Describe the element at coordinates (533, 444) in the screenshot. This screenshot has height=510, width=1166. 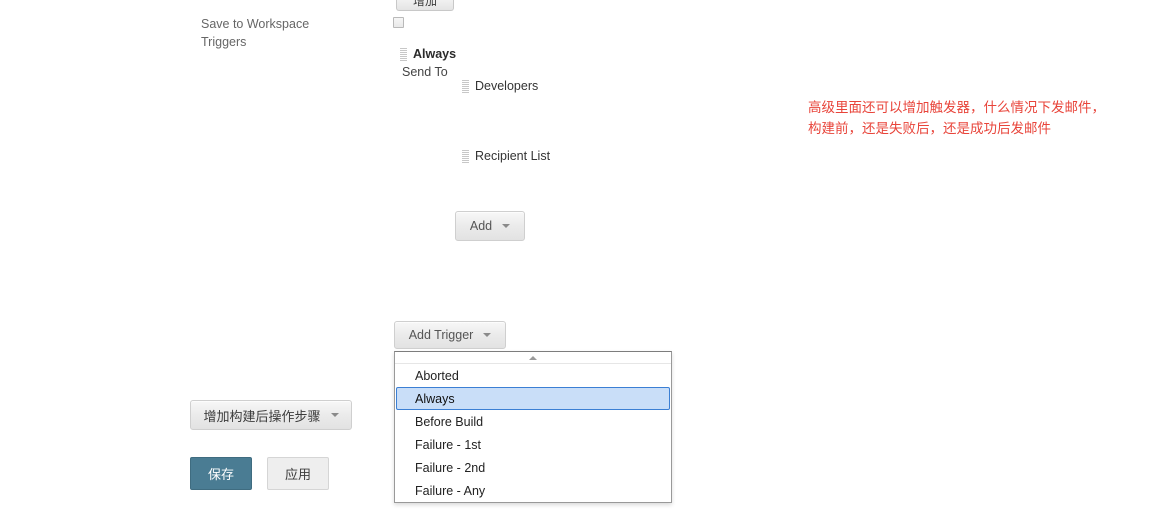
I see `menu-item-failure-1st: Failure - 1st` at that location.